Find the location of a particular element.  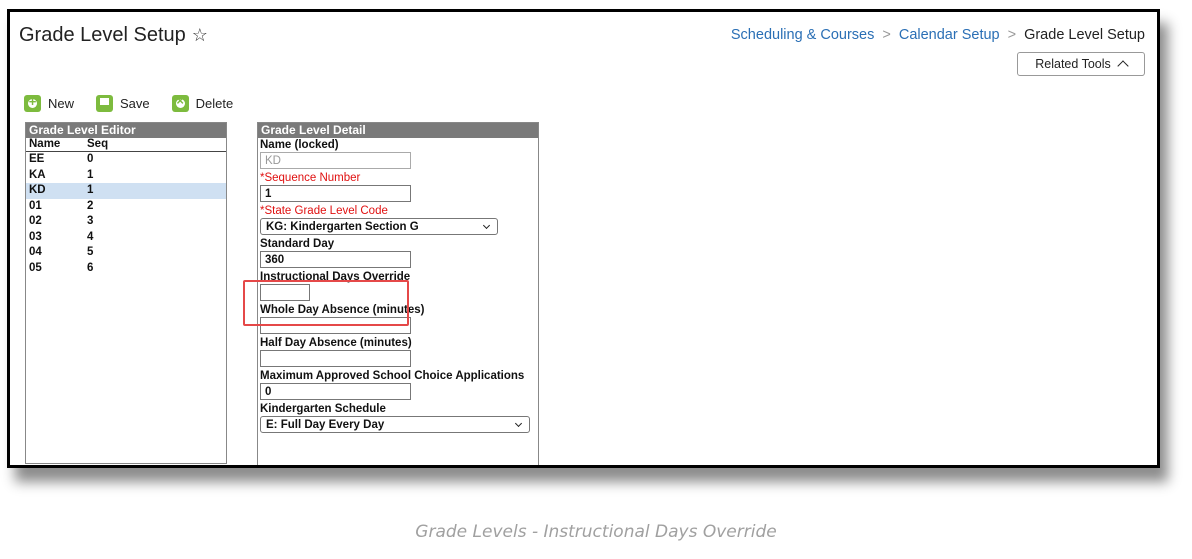

half-day-absence-field is located at coordinates (335, 358).